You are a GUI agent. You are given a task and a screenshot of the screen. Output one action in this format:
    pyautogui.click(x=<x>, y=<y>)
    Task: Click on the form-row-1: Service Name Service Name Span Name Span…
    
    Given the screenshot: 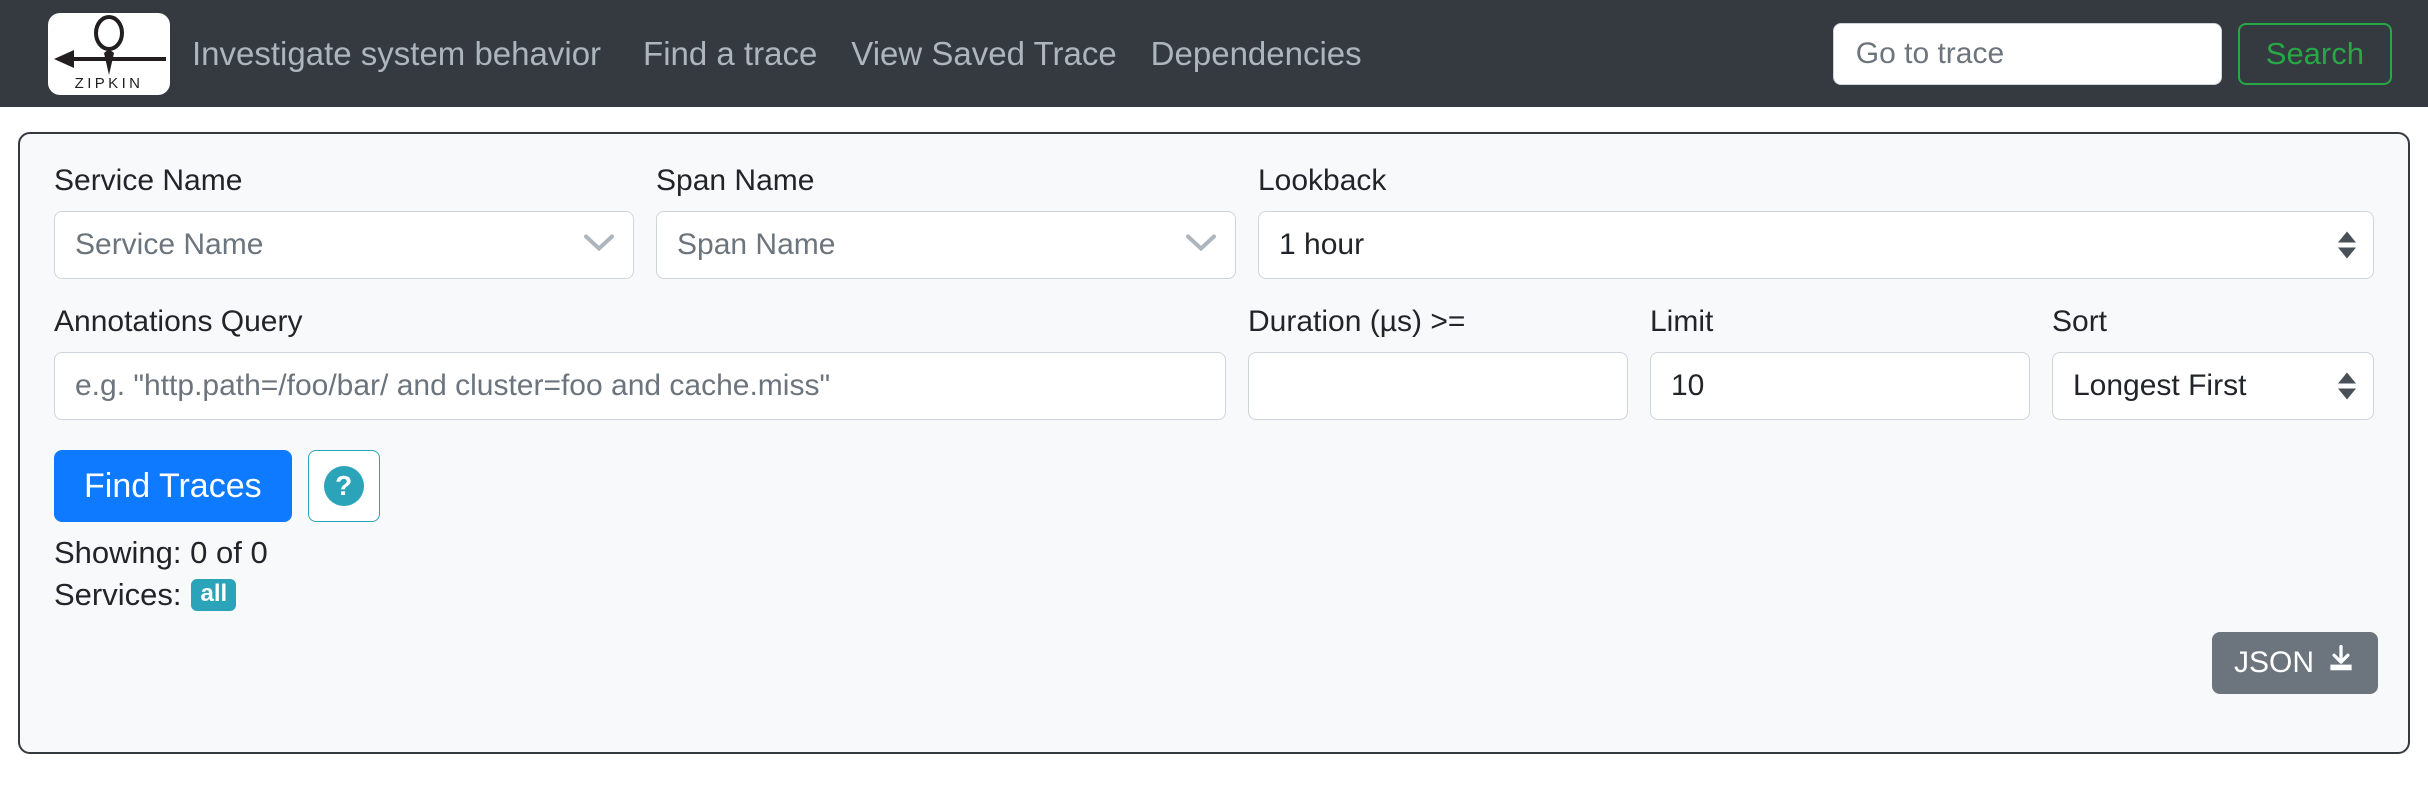 What is the action you would take?
    pyautogui.click(x=1214, y=221)
    